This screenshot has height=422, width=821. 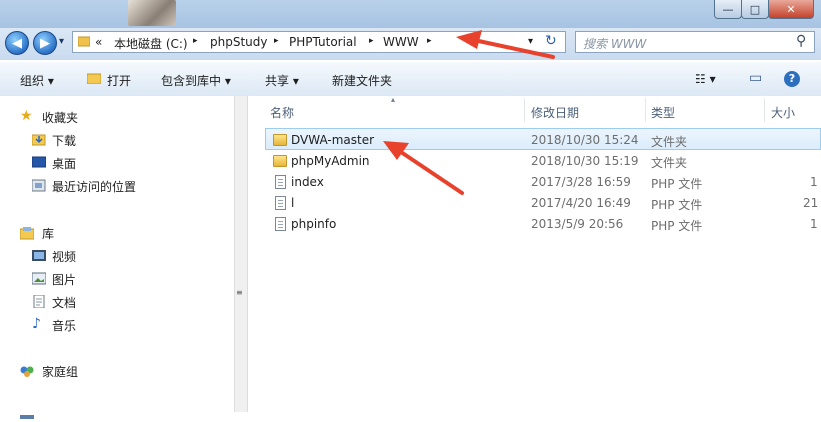 I want to click on command-bar: 组织 ▾ 打开 包含到库中 ▾ 共享 ▾ 新建文件夹 ☷ ▾ ▭ ?, so click(x=410, y=79).